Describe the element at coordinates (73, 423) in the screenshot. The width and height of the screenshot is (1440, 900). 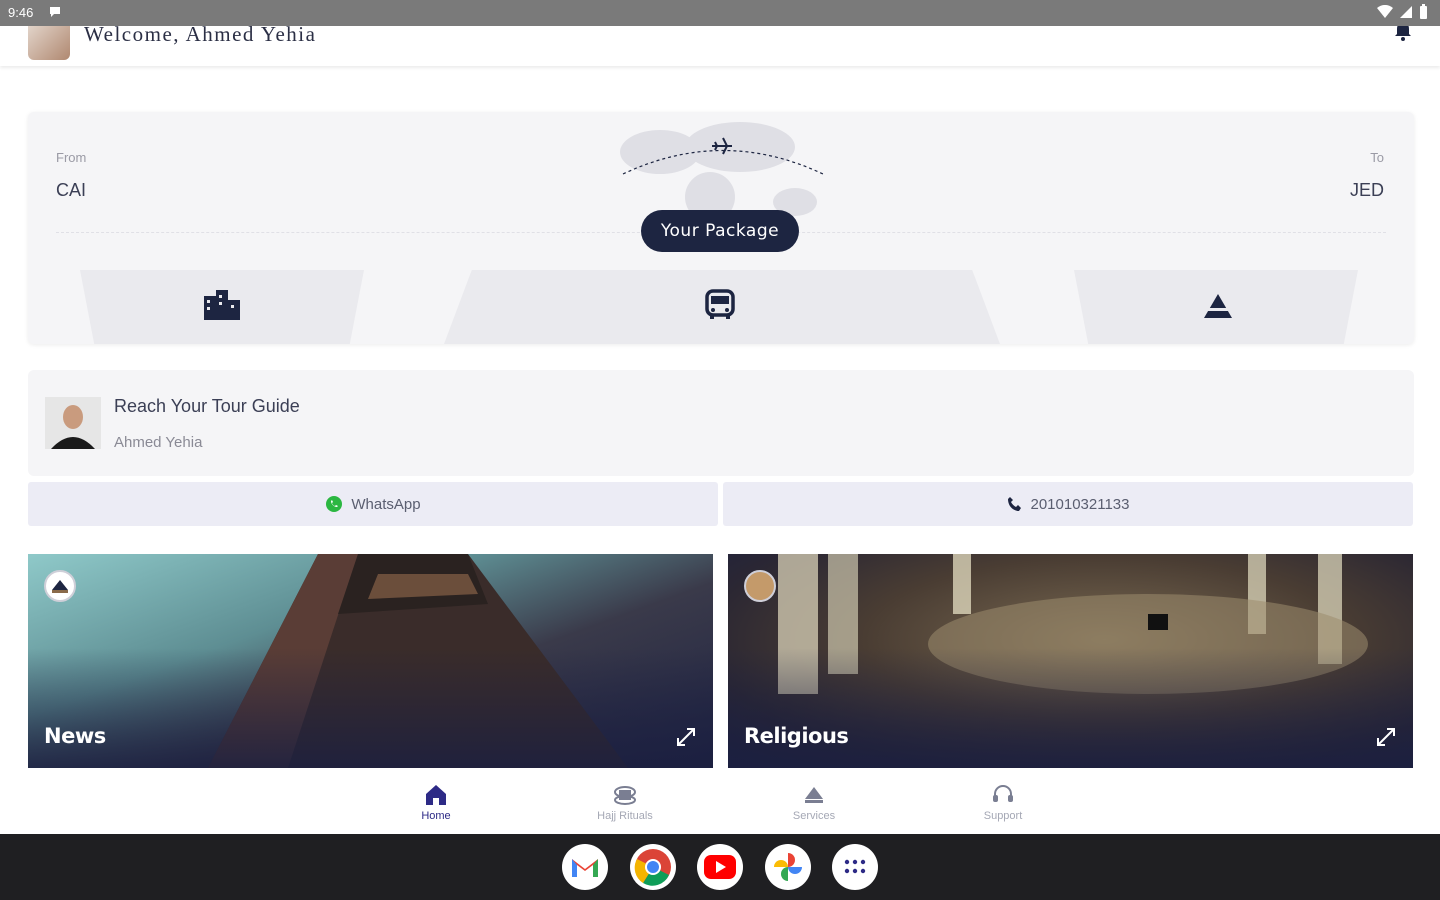
I see `guide-photo` at that location.